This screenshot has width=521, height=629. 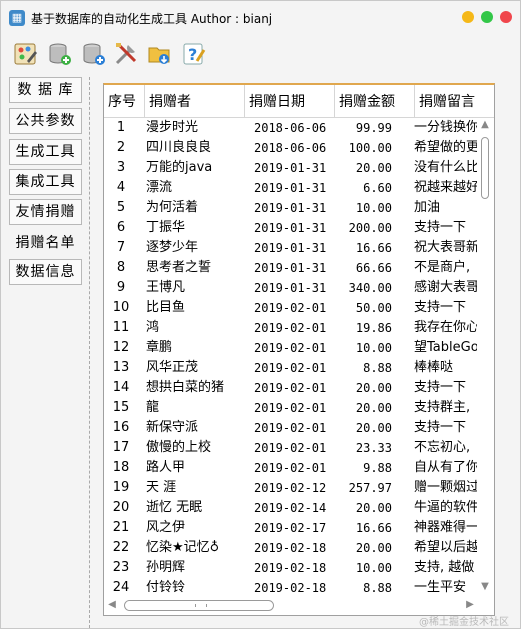 I want to click on horizontal-scrollbar: ◀ ▶, so click(x=299, y=605).